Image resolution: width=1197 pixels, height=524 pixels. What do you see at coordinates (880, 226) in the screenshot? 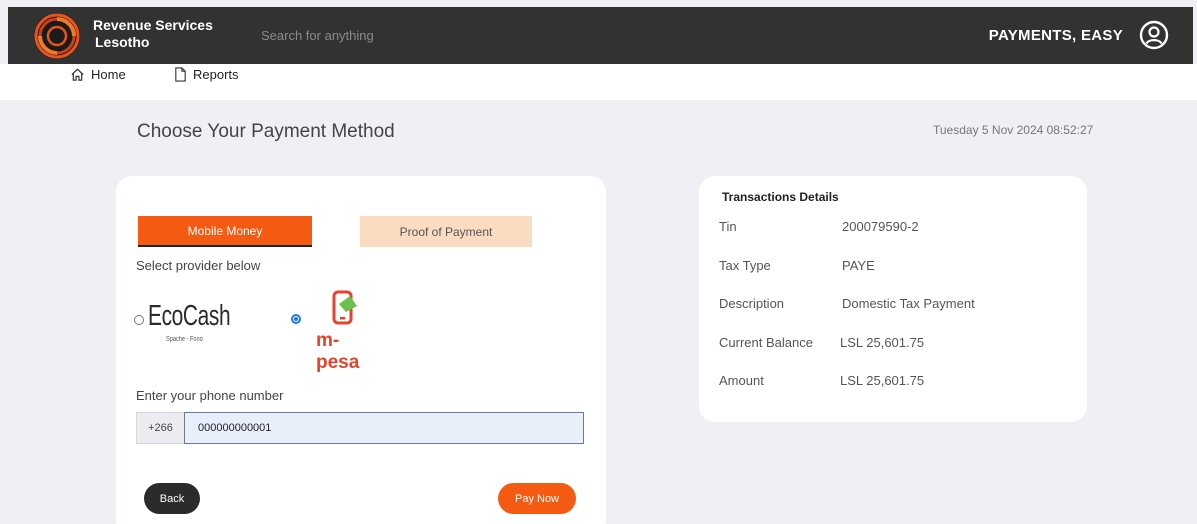
I see `tin-value: 200079590-2` at bounding box center [880, 226].